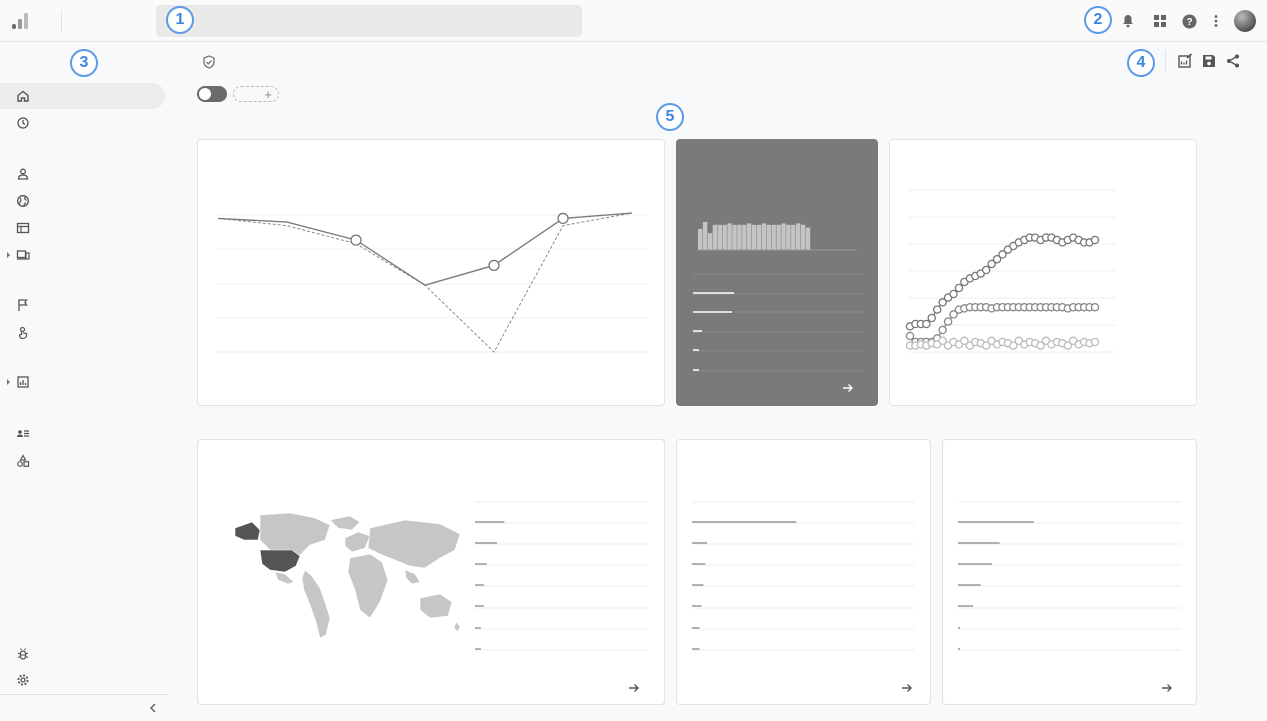 The height and width of the screenshot is (721, 1267). Describe the element at coordinates (82, 382) in the screenshot. I see `sidebar-item-reports` at that location.